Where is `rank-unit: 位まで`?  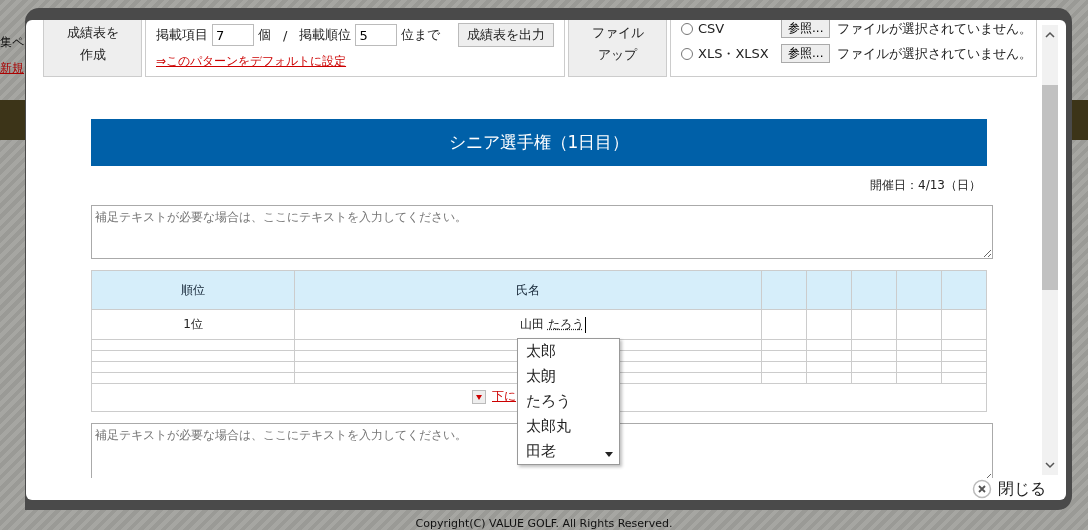
rank-unit: 位まで is located at coordinates (421, 35).